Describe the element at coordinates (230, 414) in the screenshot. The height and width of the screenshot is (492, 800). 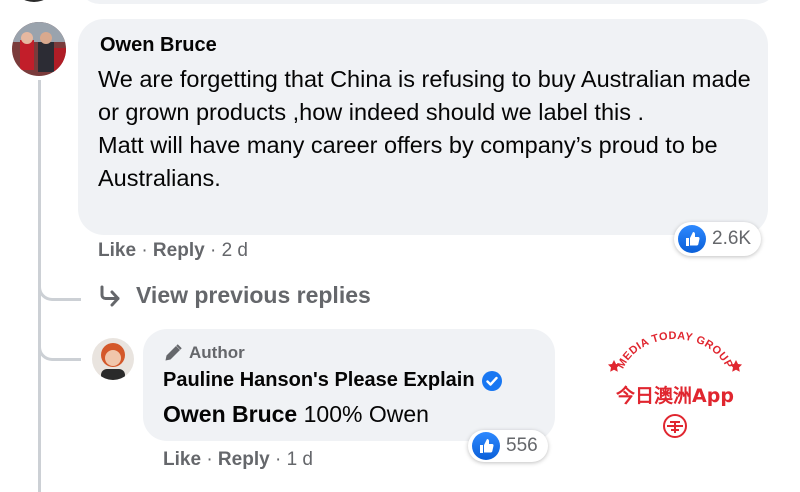
I see `mention-link: Owen Bruce` at that location.